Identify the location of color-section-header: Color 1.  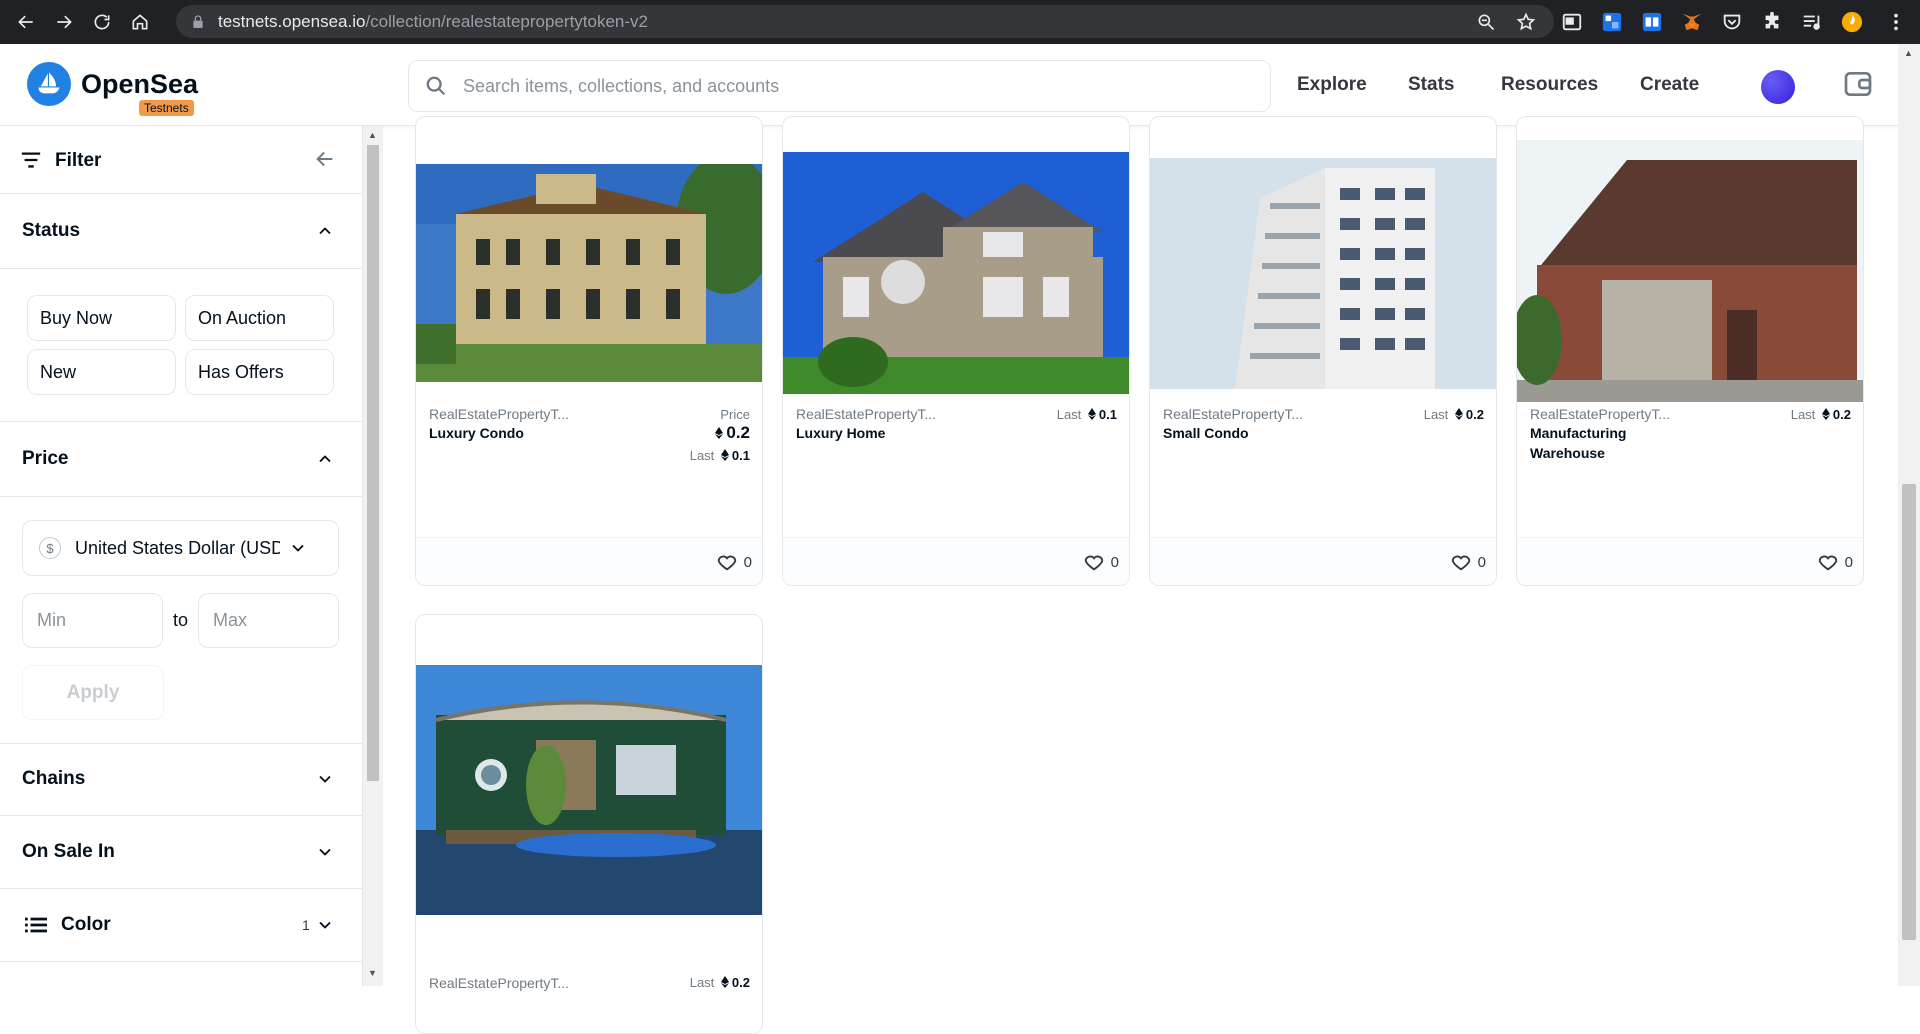
(181, 925).